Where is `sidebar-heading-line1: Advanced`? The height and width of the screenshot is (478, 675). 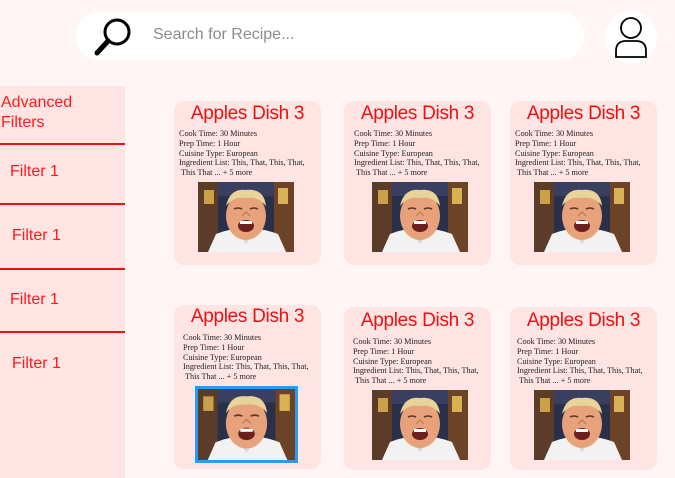
sidebar-heading-line1: Advanced is located at coordinates (37, 102).